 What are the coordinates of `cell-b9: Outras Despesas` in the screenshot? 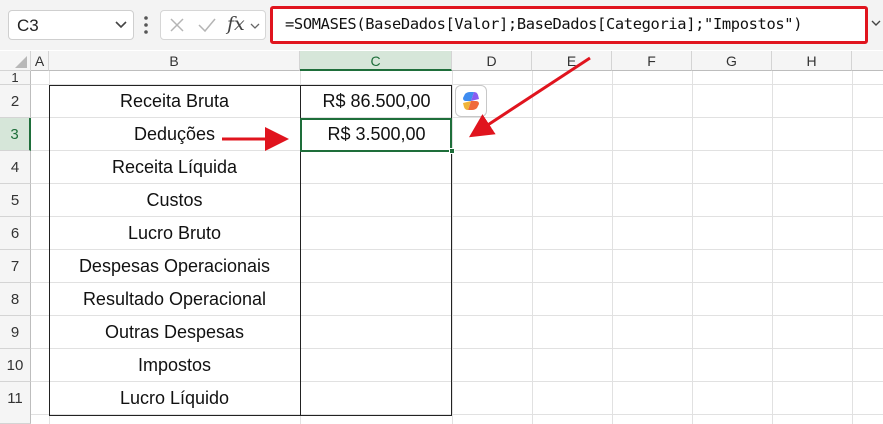 It's located at (174, 332).